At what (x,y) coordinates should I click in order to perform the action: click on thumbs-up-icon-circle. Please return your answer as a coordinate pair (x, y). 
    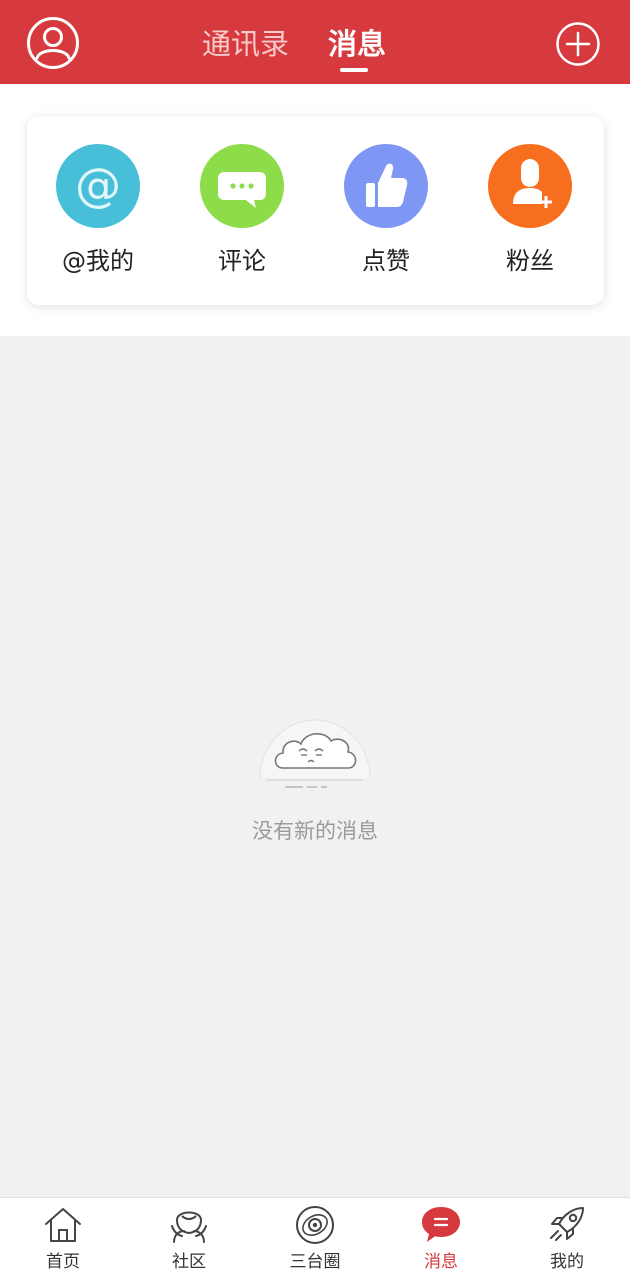
    Looking at the image, I should click on (386, 186).